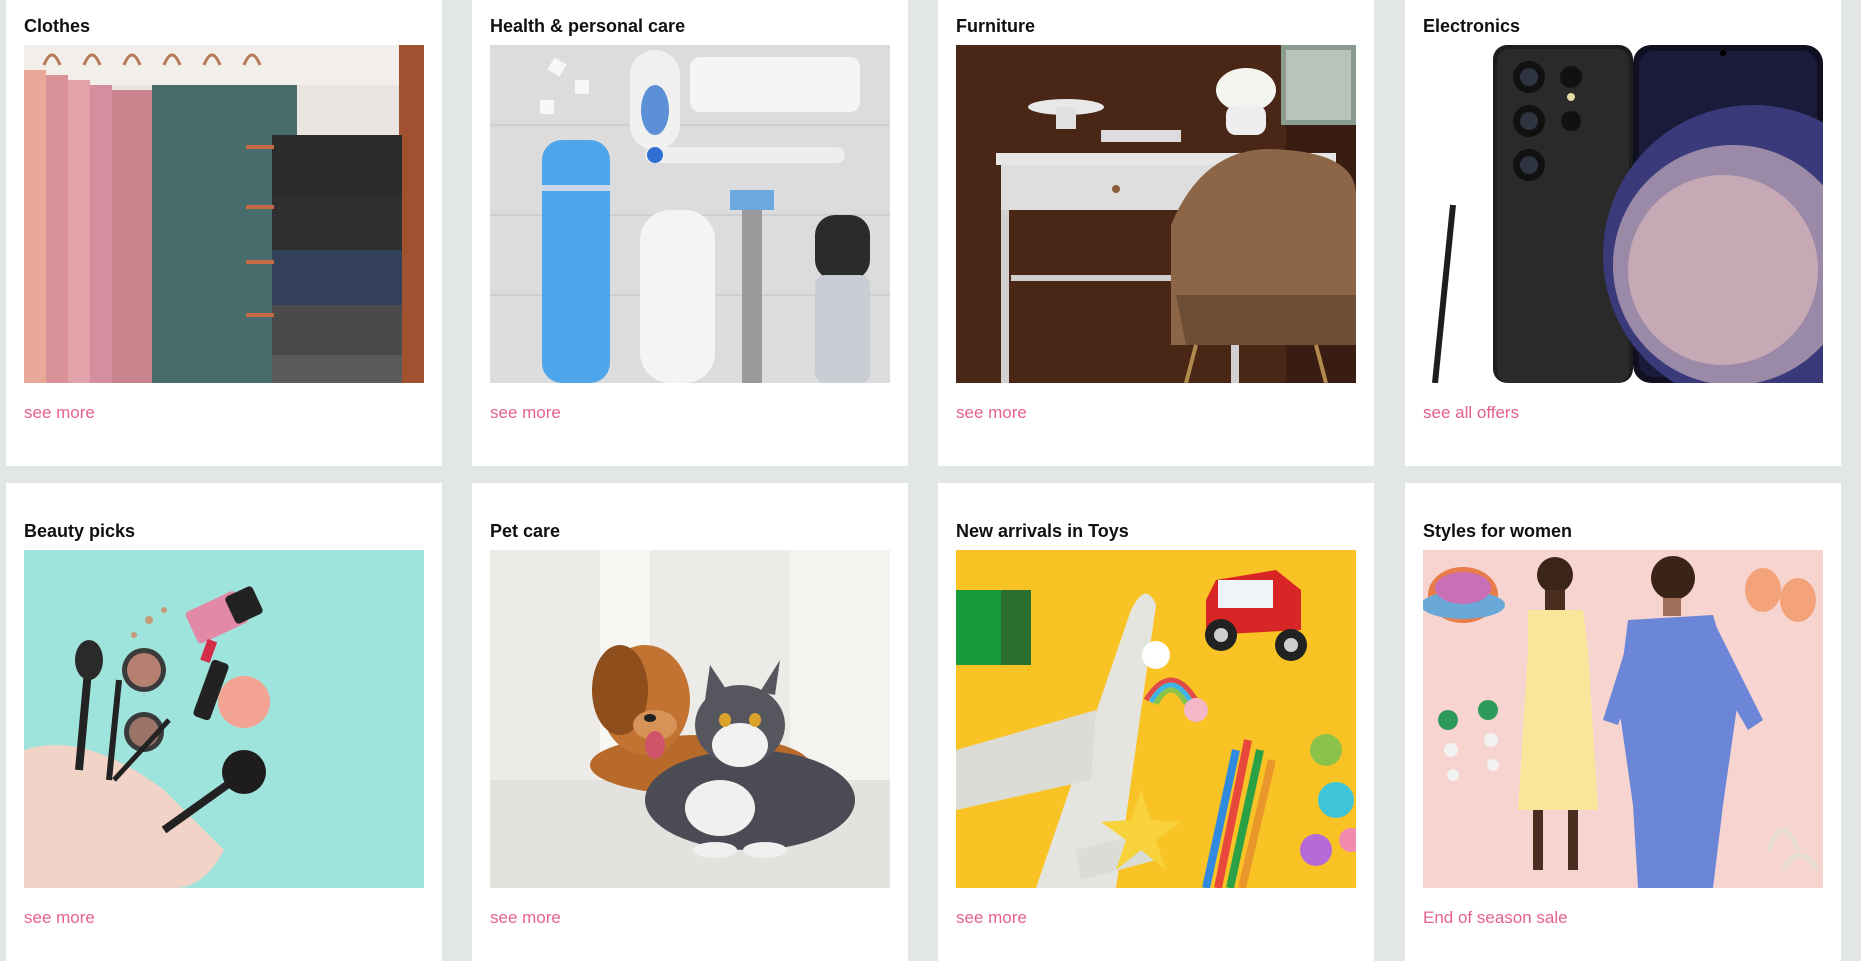  What do you see at coordinates (1623, 719) in the screenshot?
I see `womens-styles-image` at bounding box center [1623, 719].